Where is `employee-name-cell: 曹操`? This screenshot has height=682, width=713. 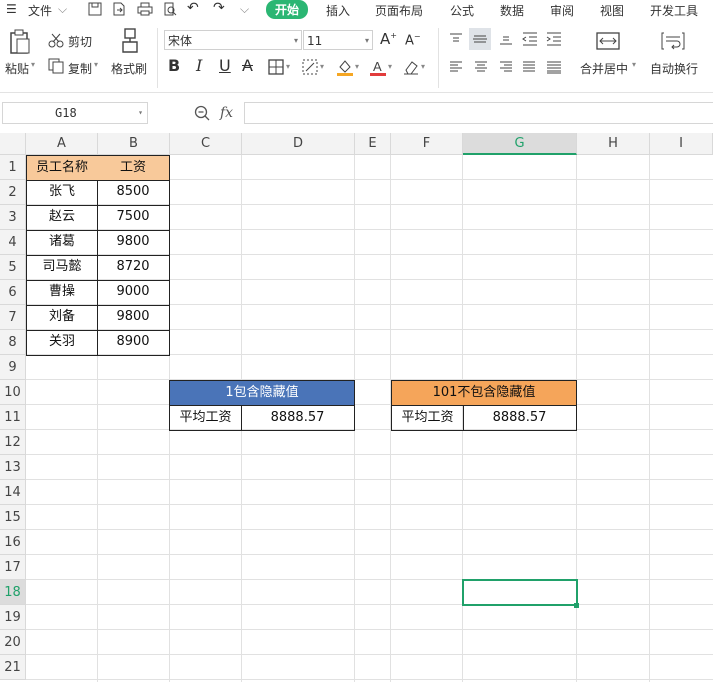 employee-name-cell: 曹操 is located at coordinates (62, 293).